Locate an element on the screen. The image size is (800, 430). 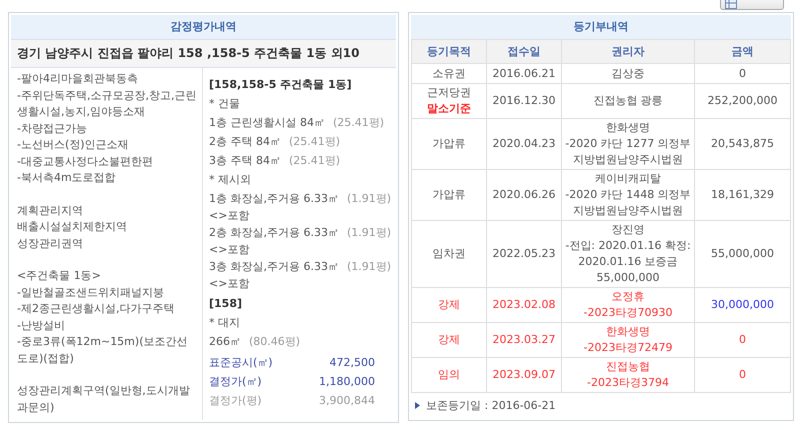
footnote-text: 보존등기일 : 2016-06-21 is located at coordinates (491, 405).